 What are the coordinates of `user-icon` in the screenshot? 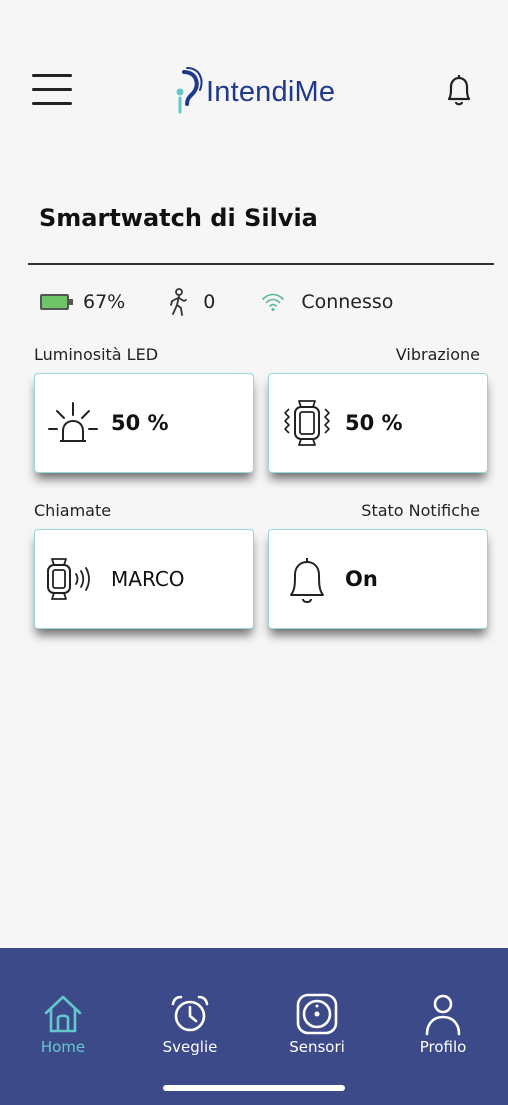 It's located at (443, 1015).